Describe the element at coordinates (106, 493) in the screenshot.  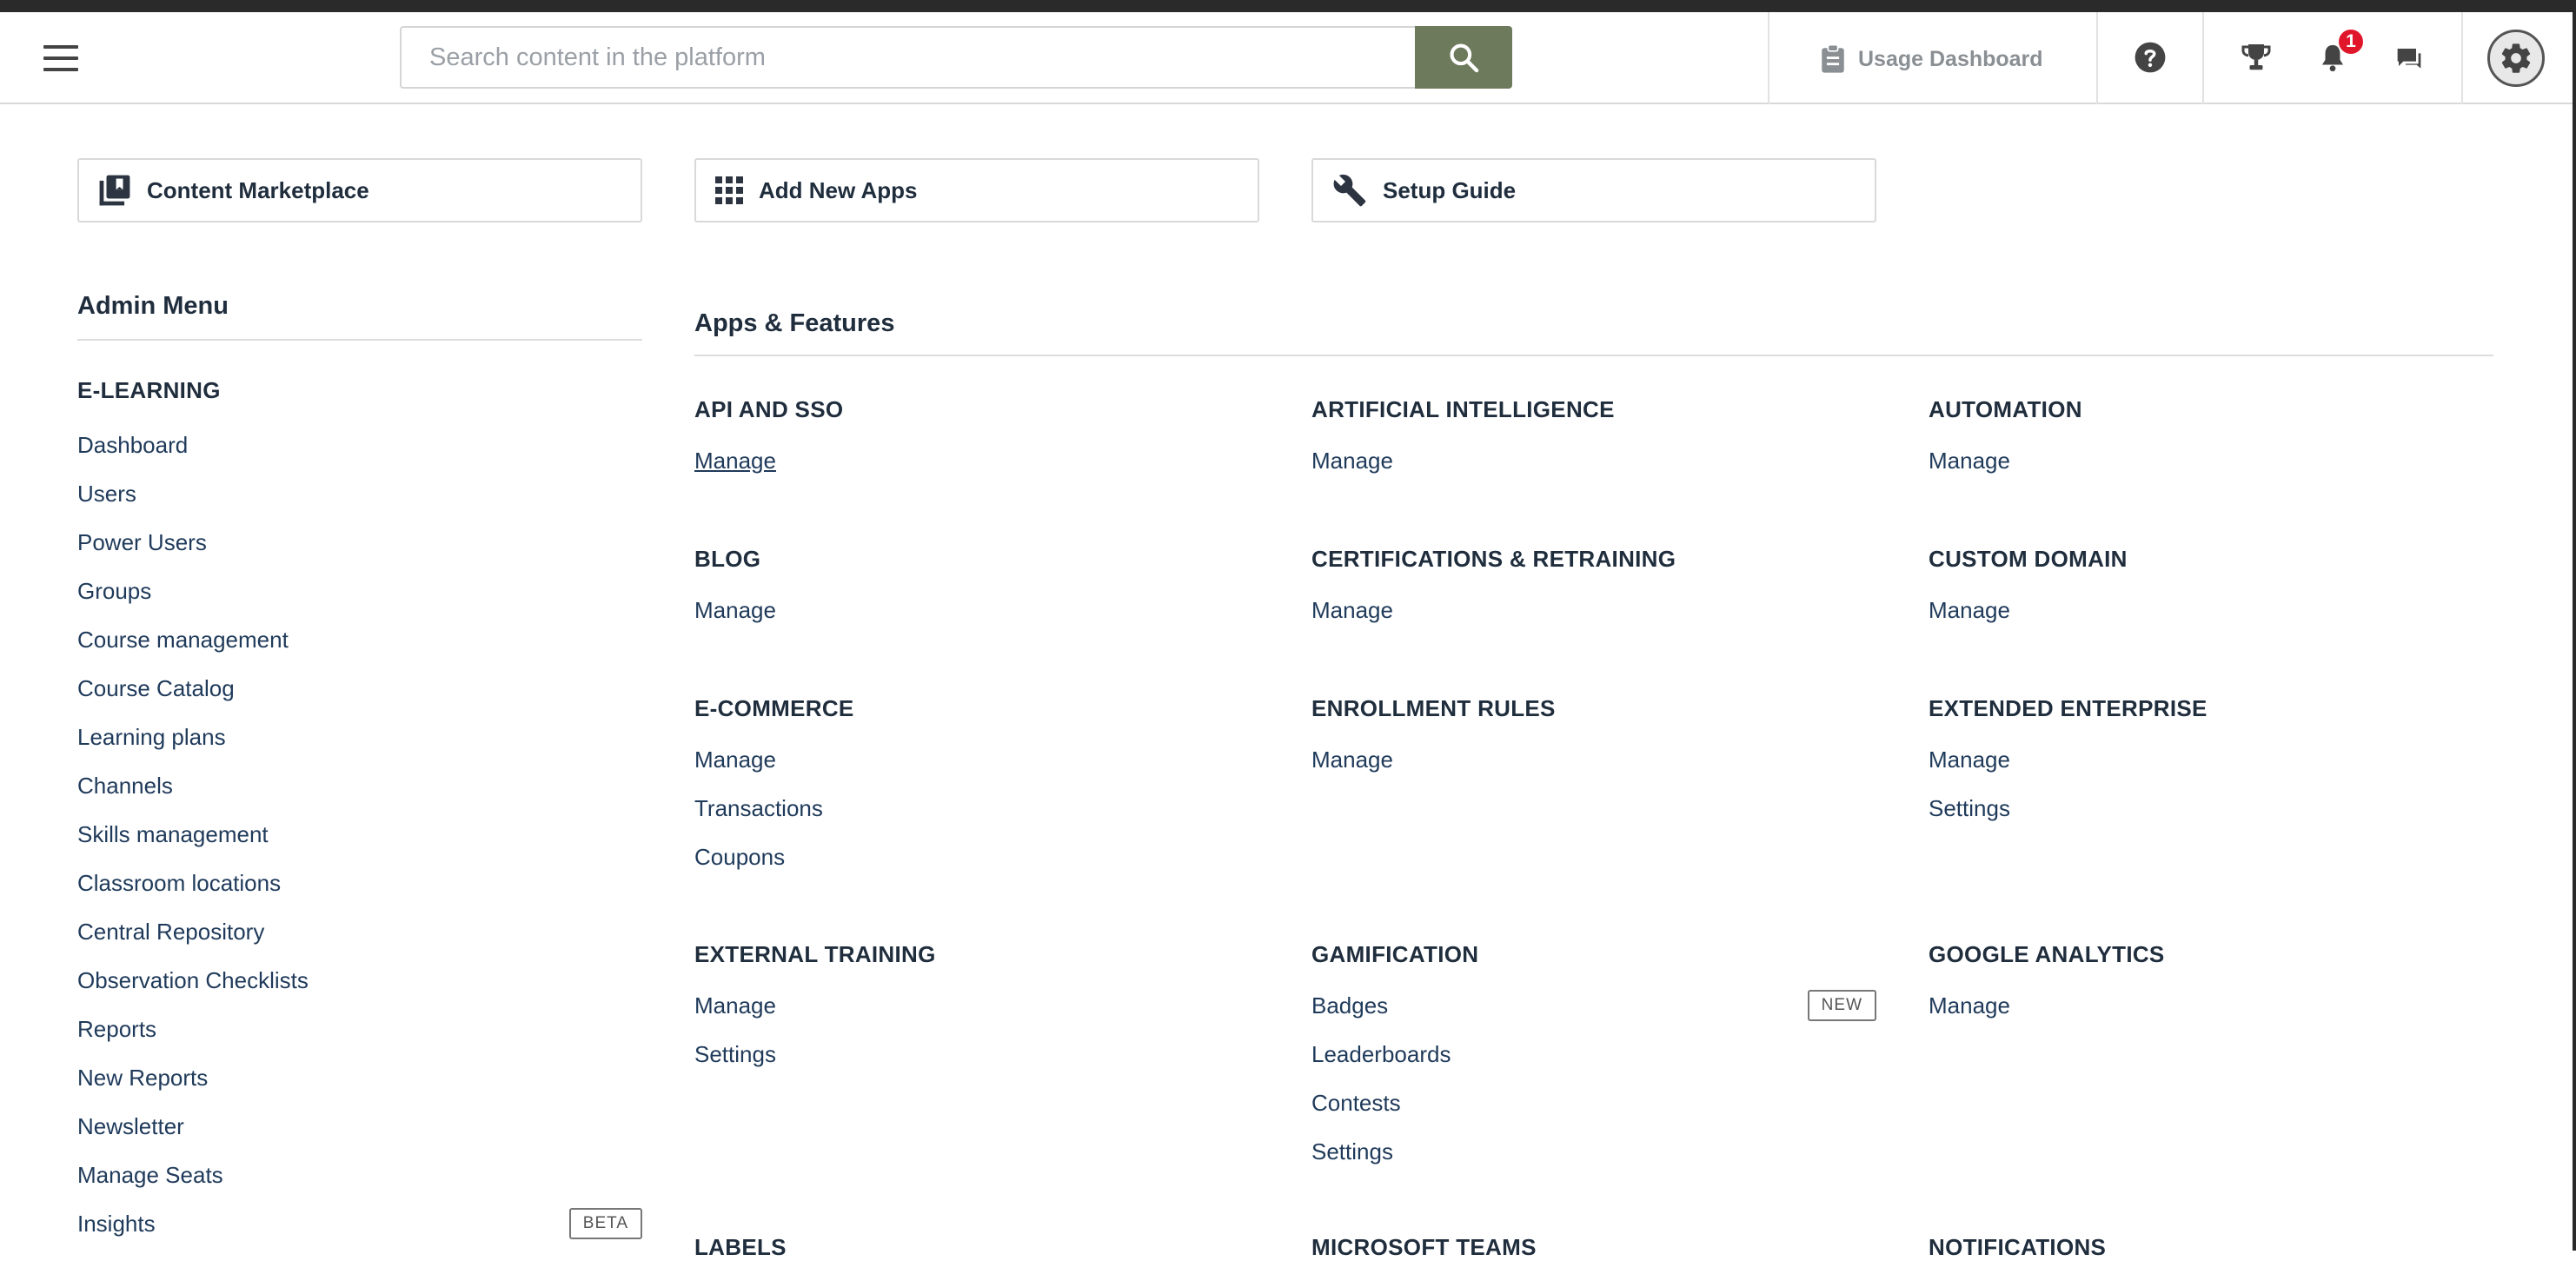
I see `sidebar-item-label: Users` at that location.